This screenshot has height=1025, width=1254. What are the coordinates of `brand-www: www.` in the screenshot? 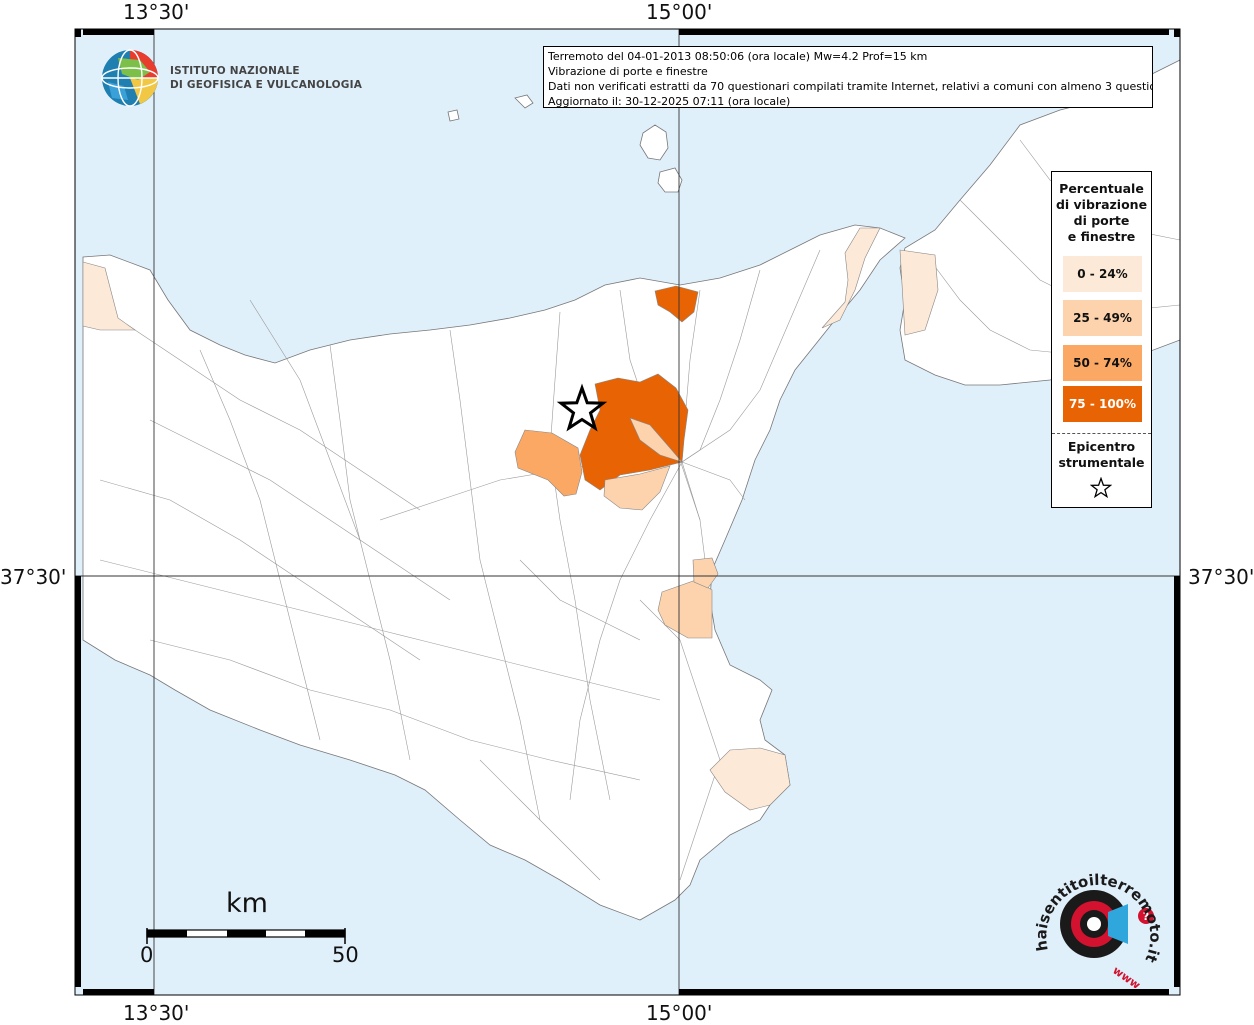 It's located at (1127, 976).